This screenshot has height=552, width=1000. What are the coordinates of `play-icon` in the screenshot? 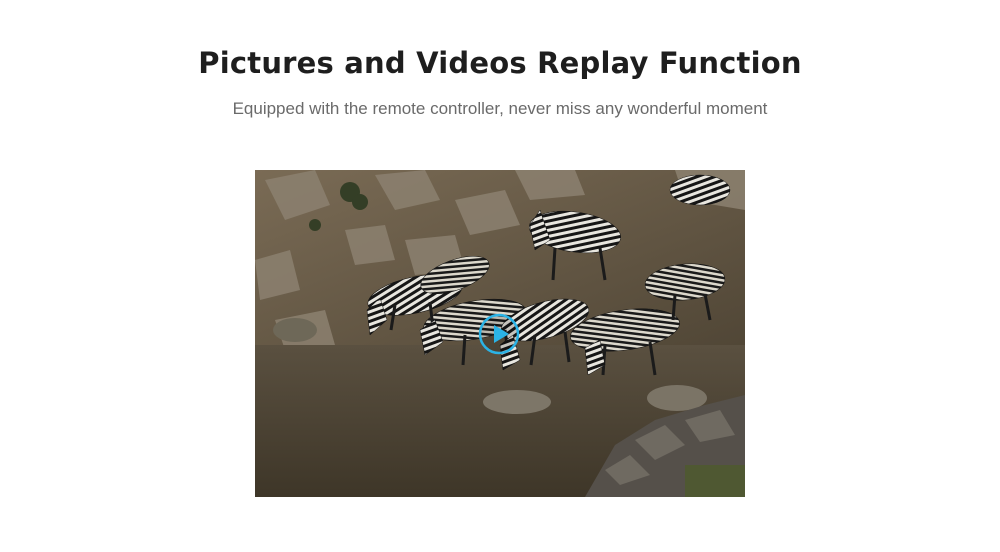 It's located at (499, 334).